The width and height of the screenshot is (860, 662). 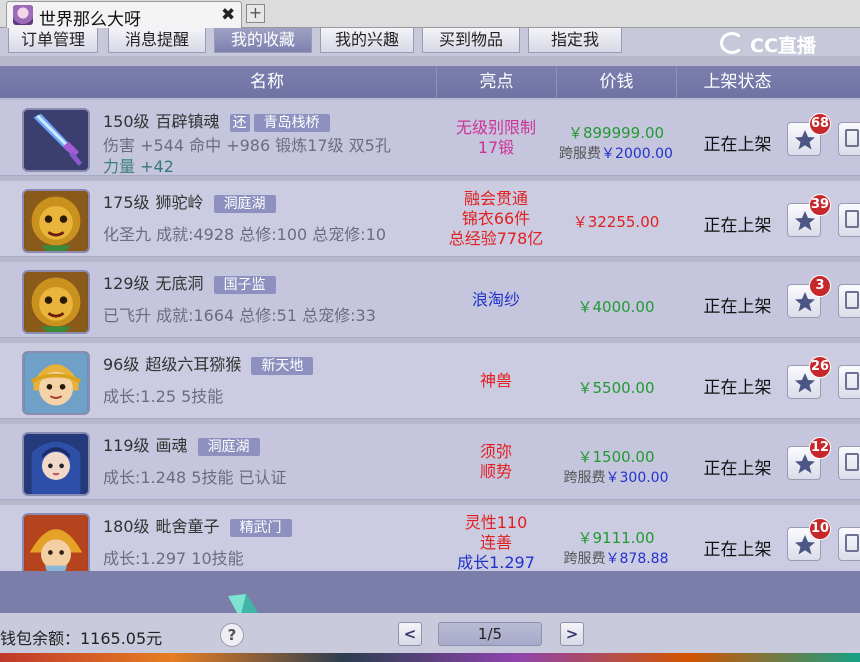 What do you see at coordinates (575, 40) in the screenshot?
I see `nav-assigned-me: 指定我` at bounding box center [575, 40].